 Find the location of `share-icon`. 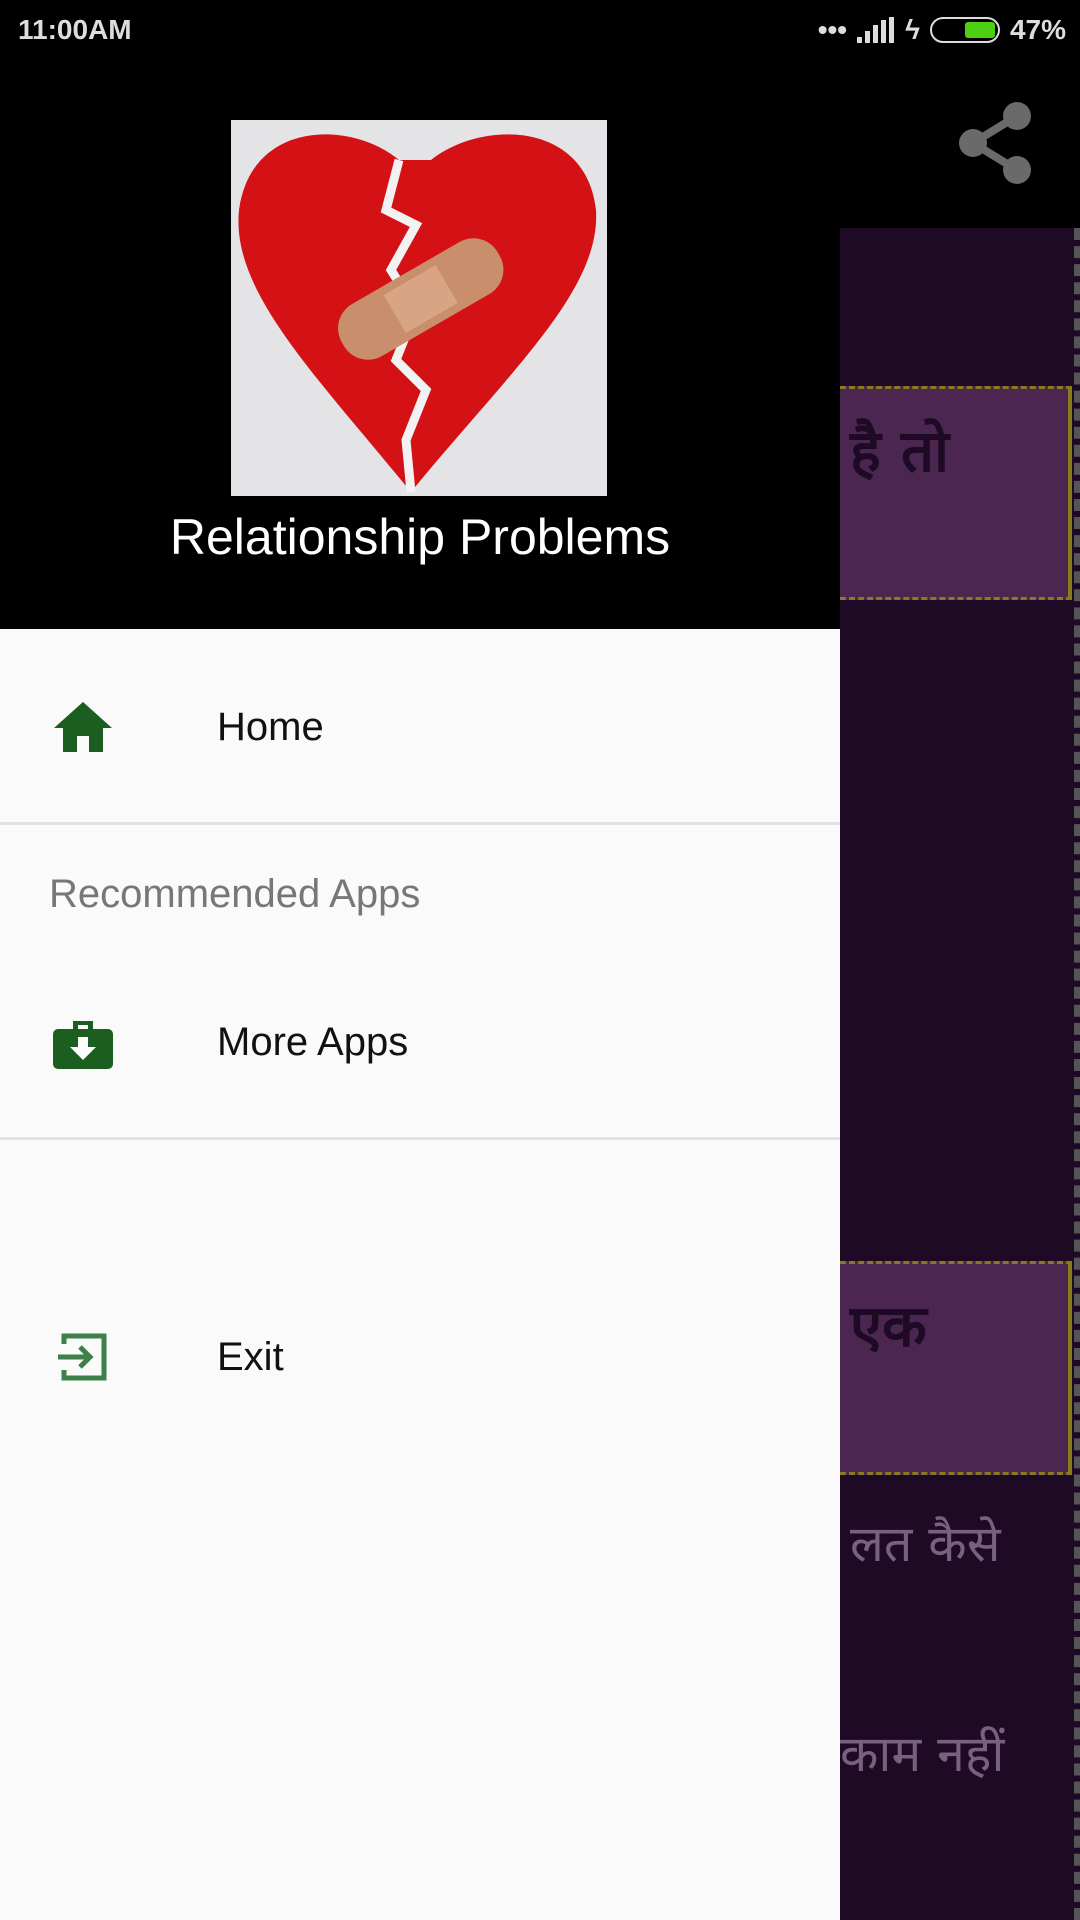

share-icon is located at coordinates (995, 143).